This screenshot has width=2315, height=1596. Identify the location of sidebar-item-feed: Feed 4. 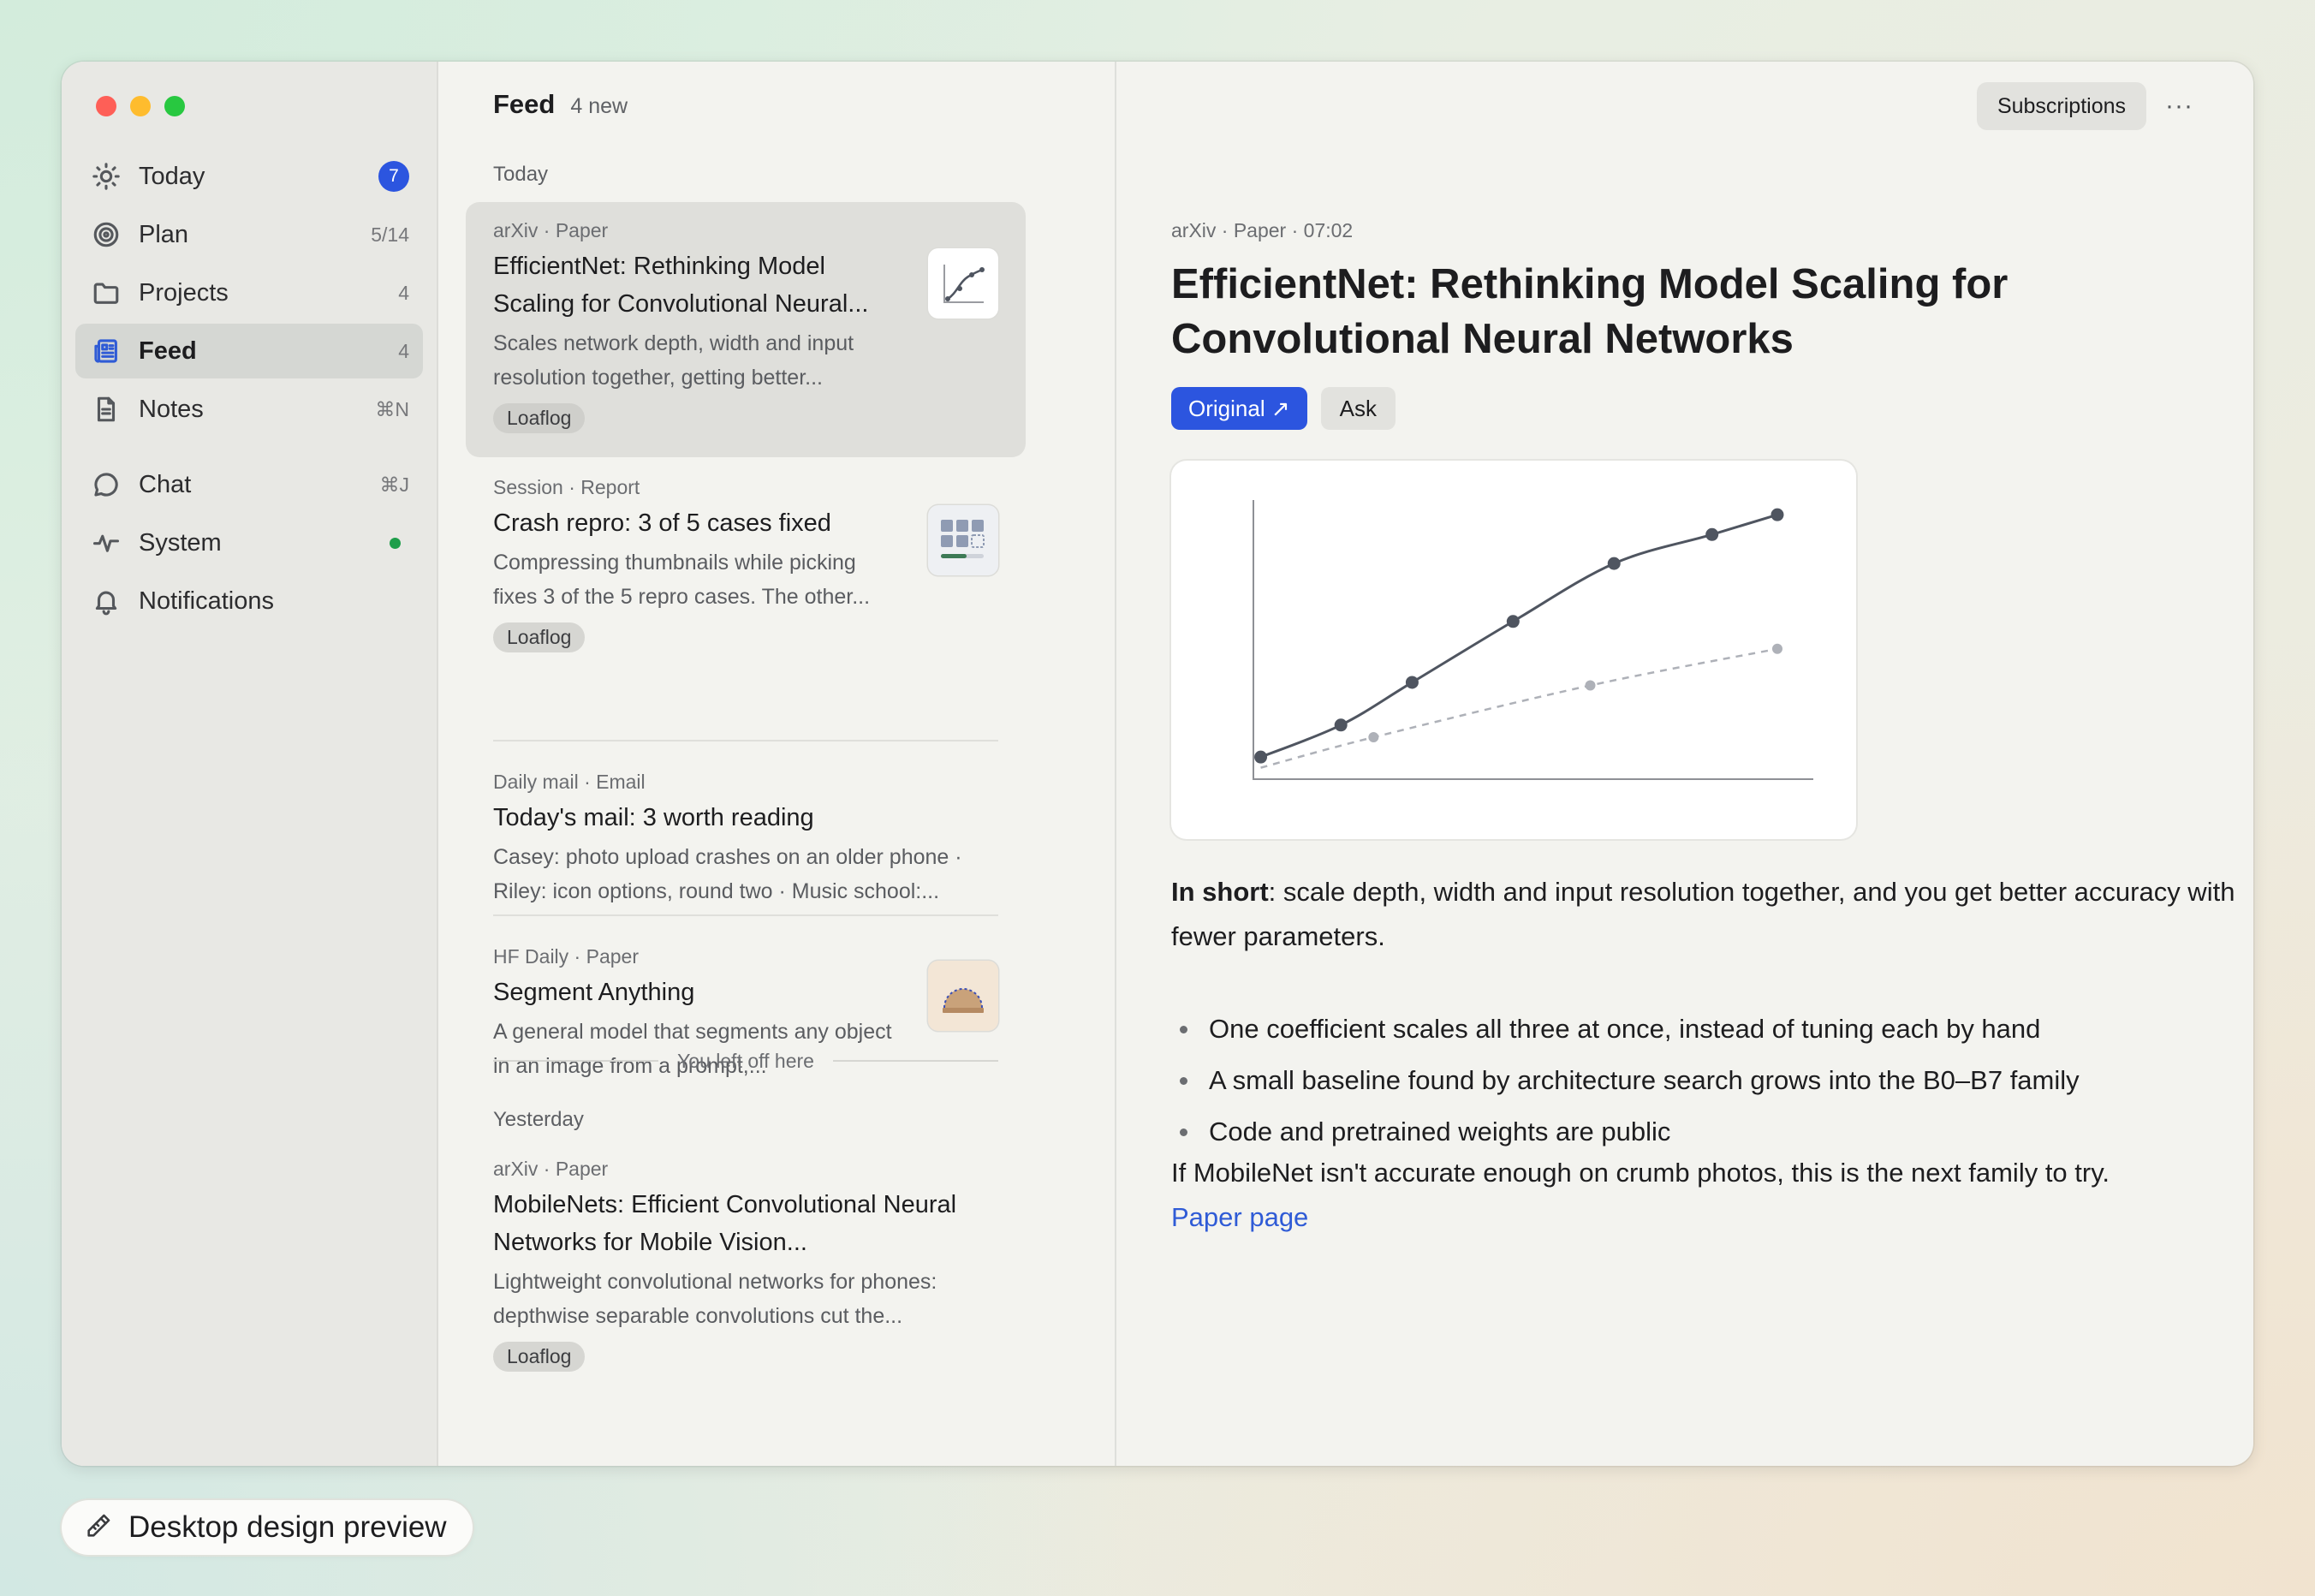
(249, 351).